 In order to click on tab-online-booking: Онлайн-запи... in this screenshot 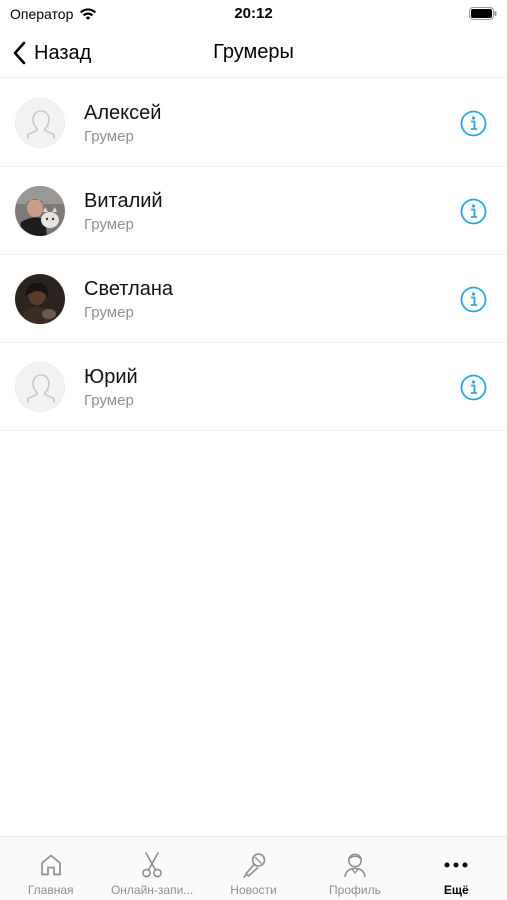, I will do `click(151, 868)`.